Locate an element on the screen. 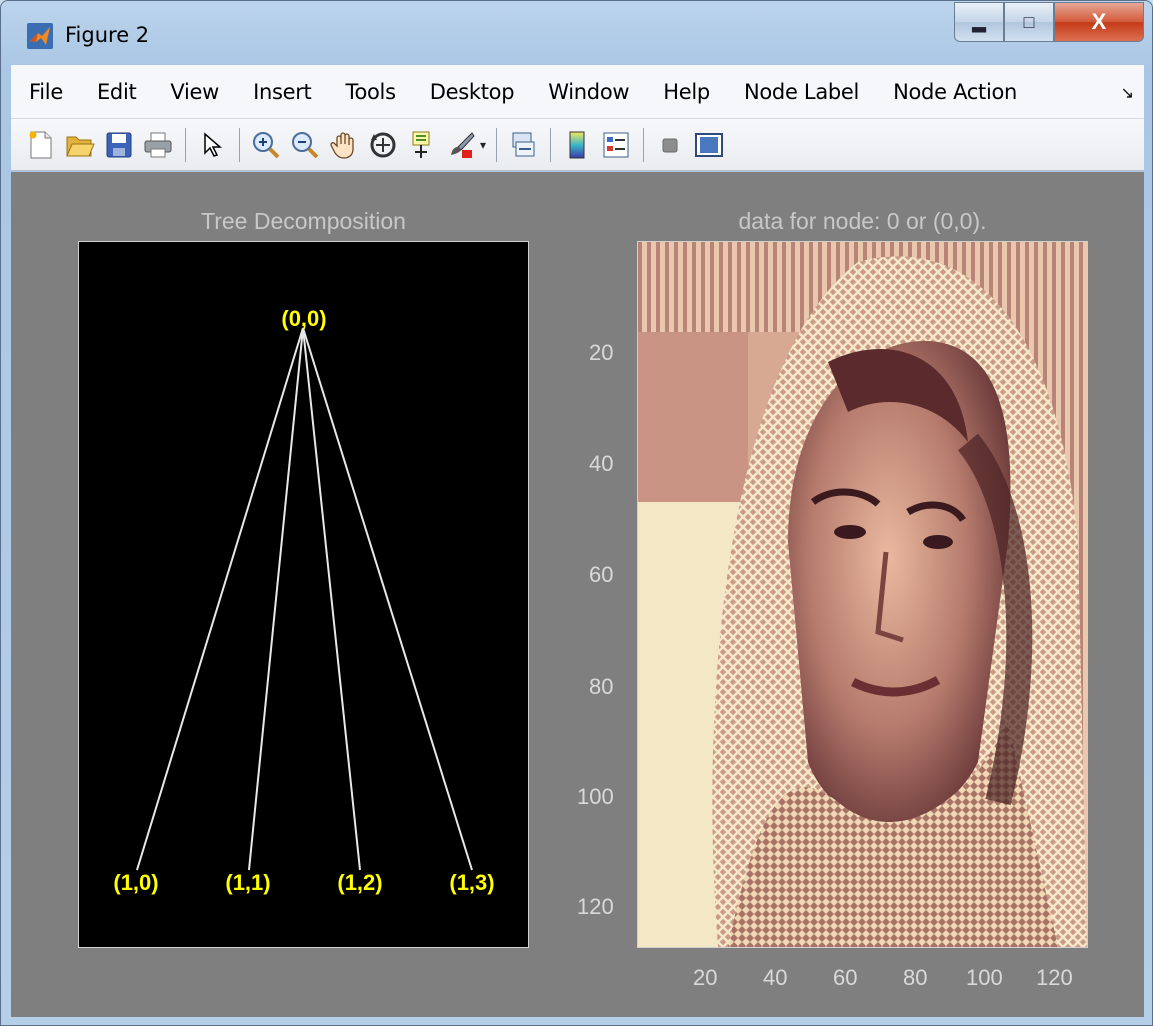  menu-node-label: Node Label is located at coordinates (801, 92).